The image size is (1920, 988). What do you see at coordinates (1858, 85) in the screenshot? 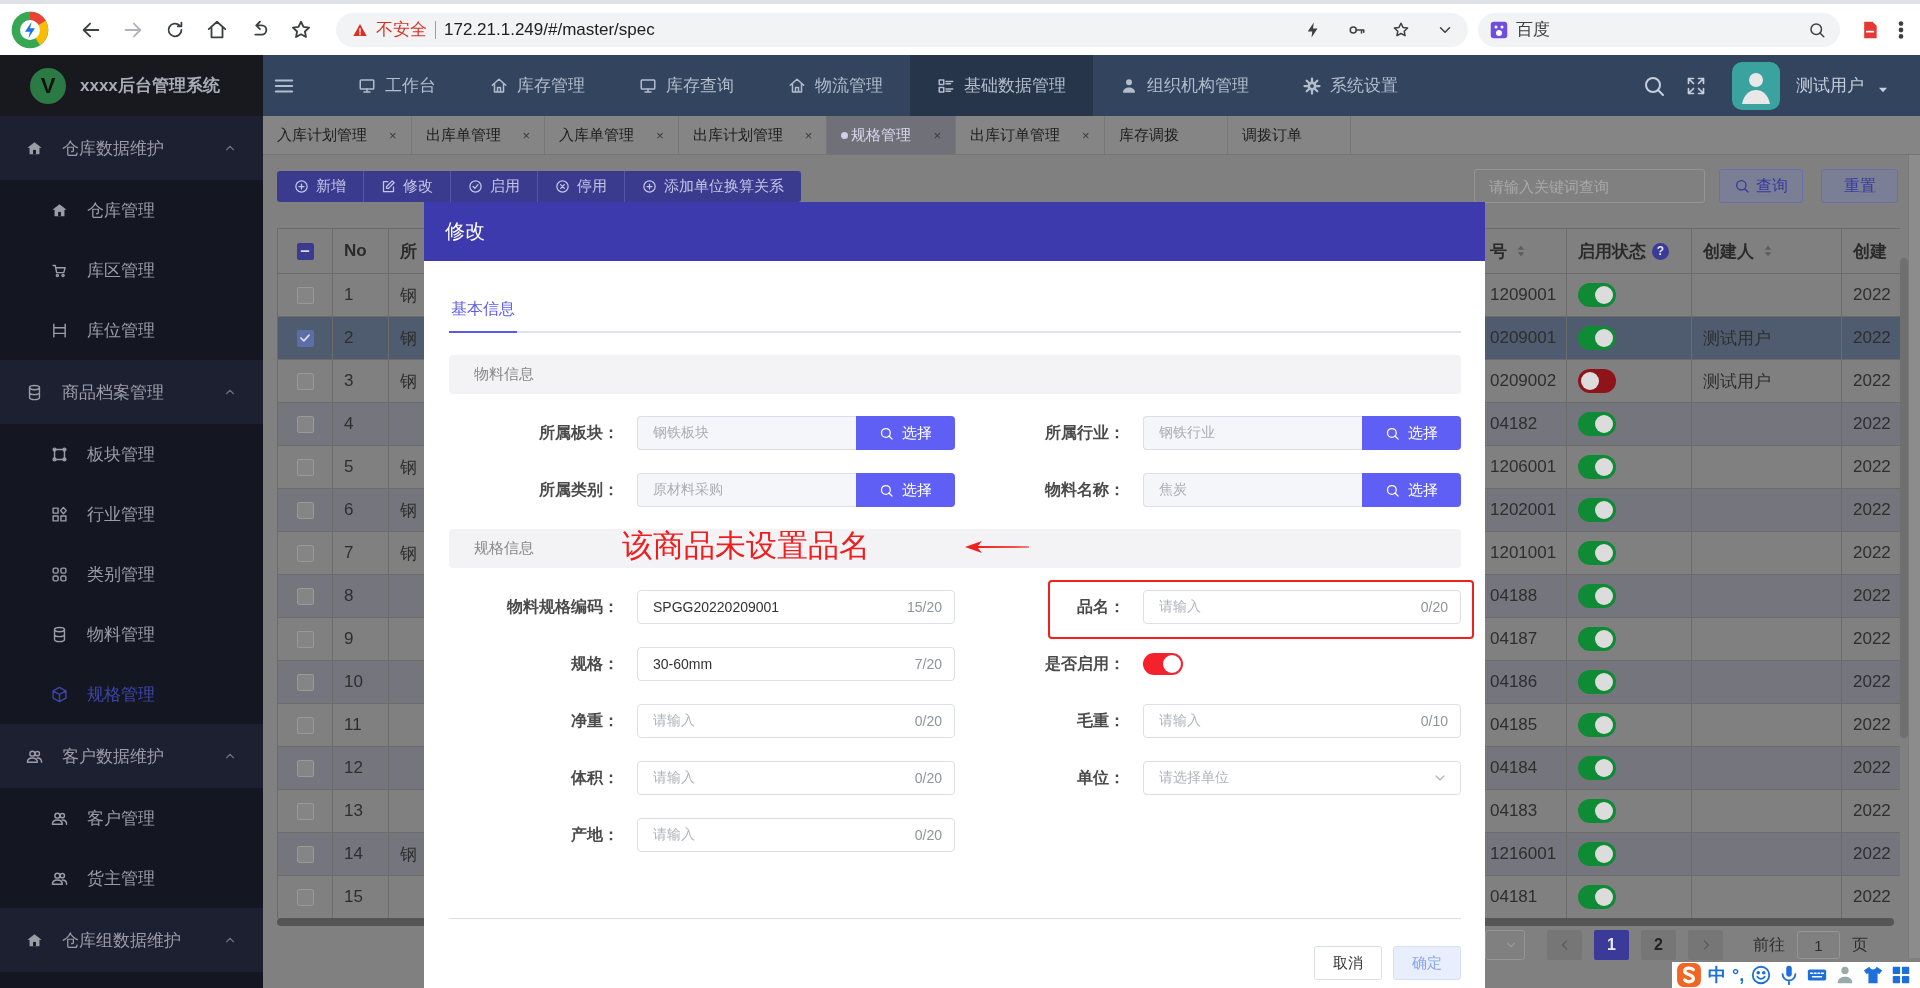
I see `user-menu: 测试用户` at bounding box center [1858, 85].